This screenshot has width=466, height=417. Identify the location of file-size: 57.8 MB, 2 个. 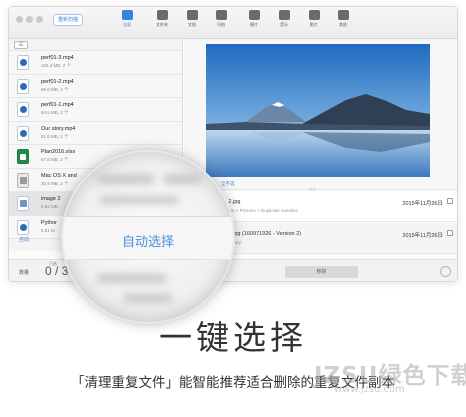
(55, 159).